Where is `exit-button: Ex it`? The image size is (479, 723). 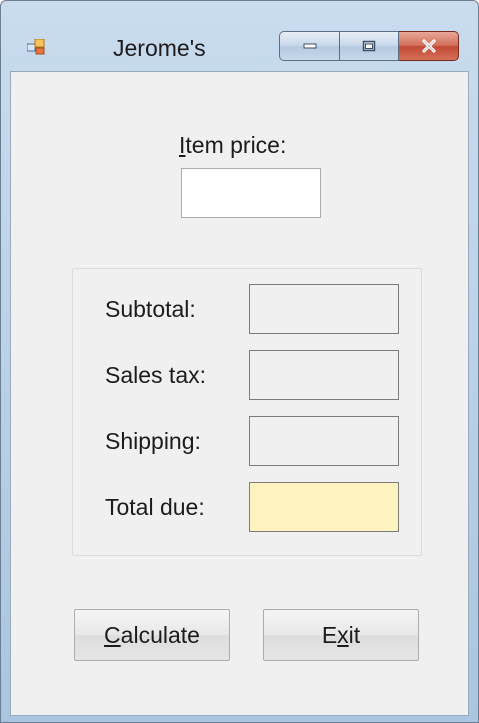 exit-button: Ex it is located at coordinates (341, 635).